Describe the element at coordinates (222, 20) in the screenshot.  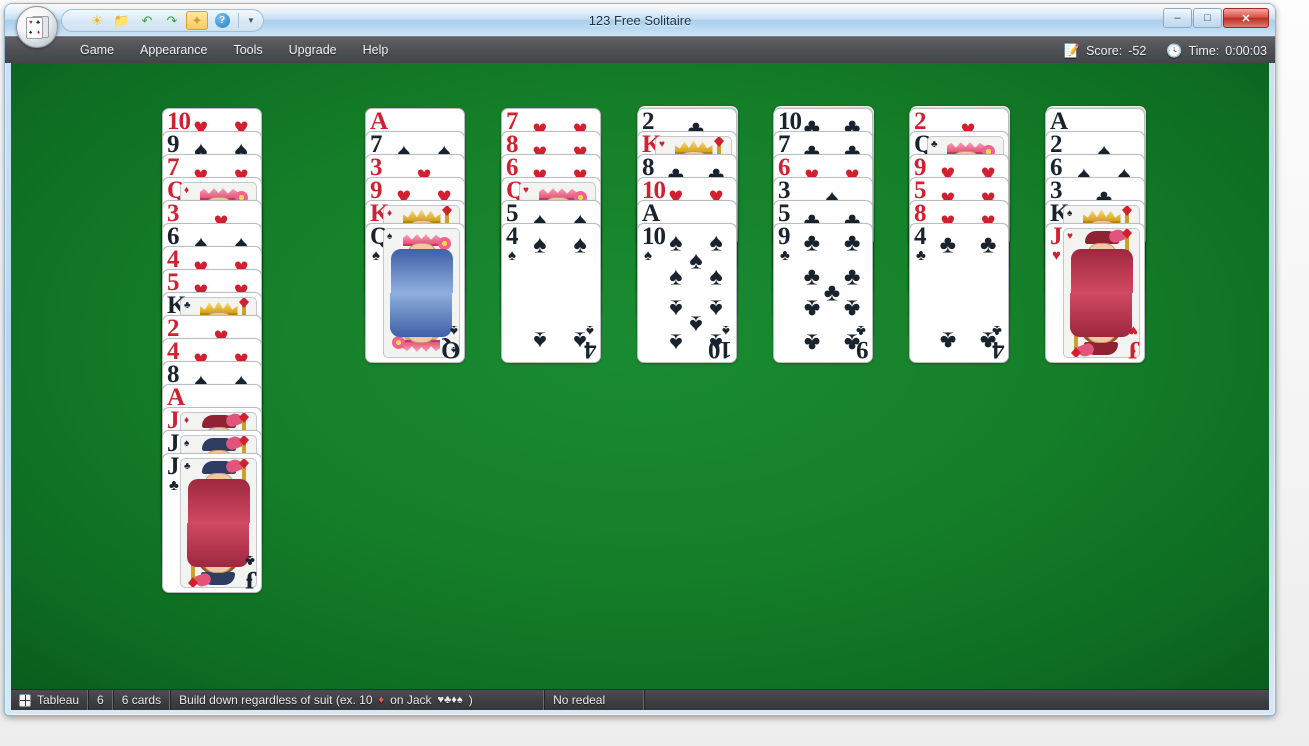
I see `help-icon: ?` at that location.